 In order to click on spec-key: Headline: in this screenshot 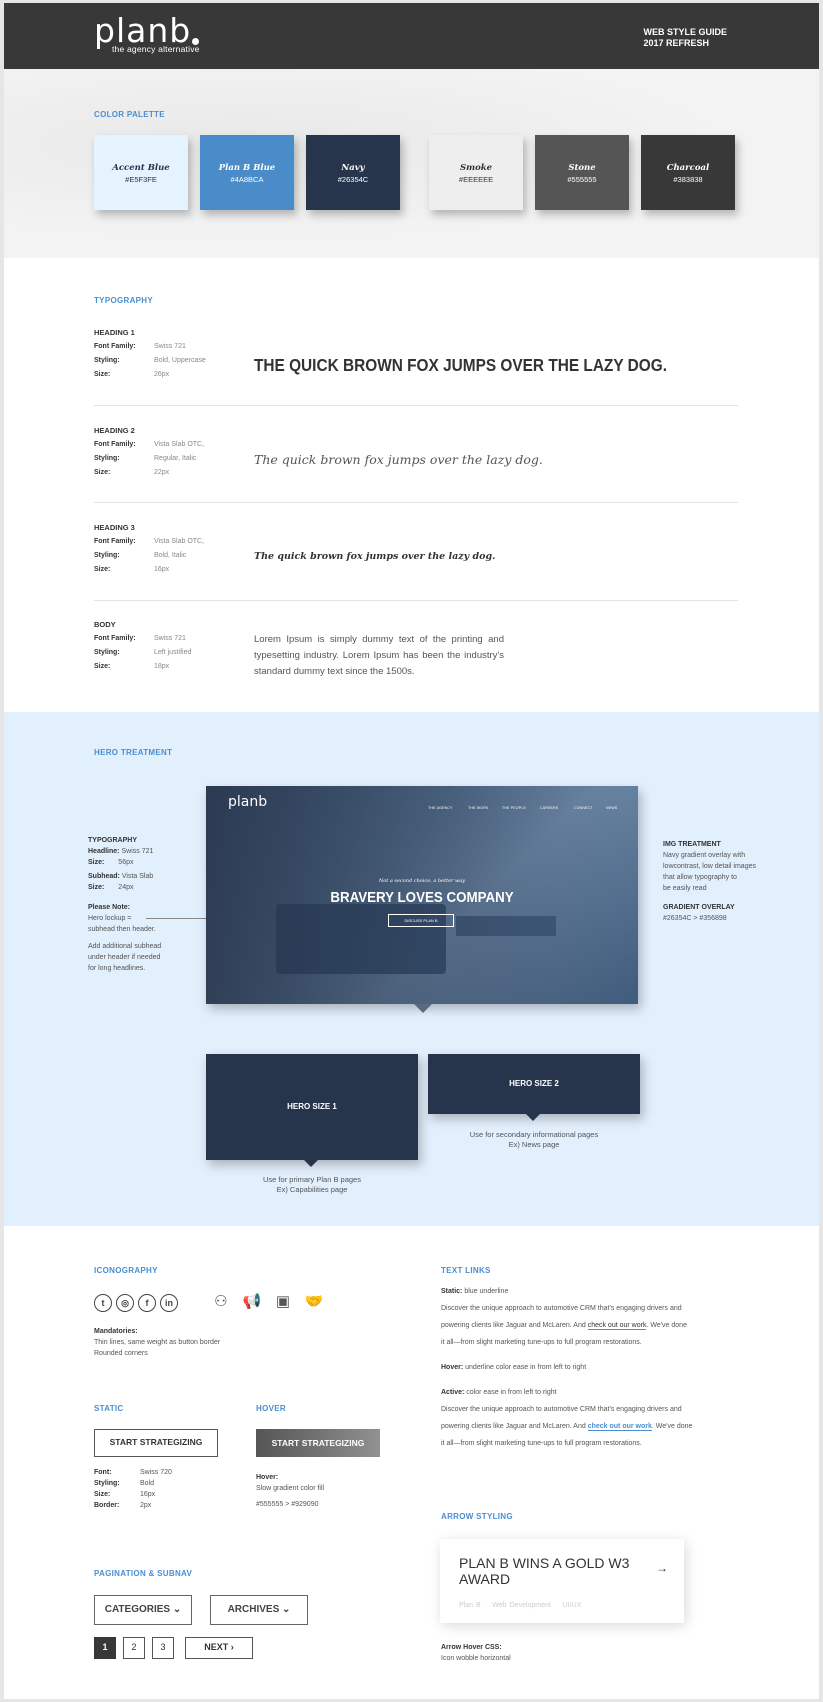, I will do `click(104, 851)`.